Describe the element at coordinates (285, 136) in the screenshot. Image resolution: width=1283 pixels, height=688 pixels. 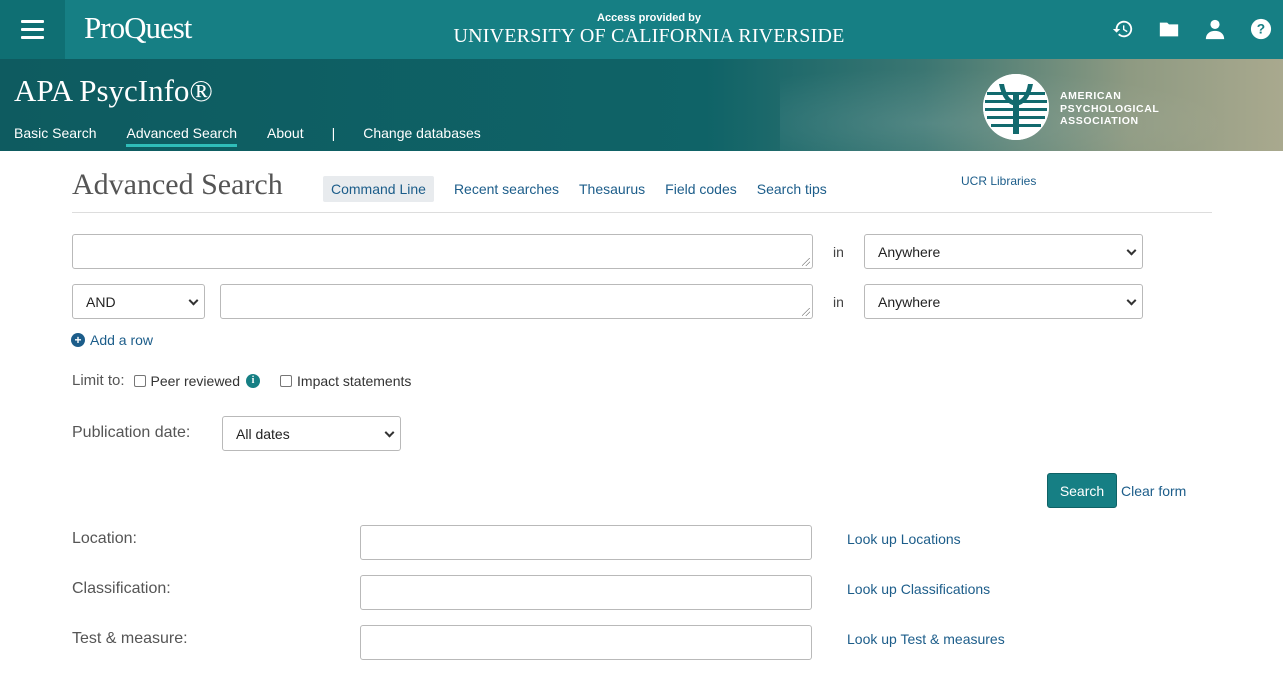
I see `nav-about: About` at that location.